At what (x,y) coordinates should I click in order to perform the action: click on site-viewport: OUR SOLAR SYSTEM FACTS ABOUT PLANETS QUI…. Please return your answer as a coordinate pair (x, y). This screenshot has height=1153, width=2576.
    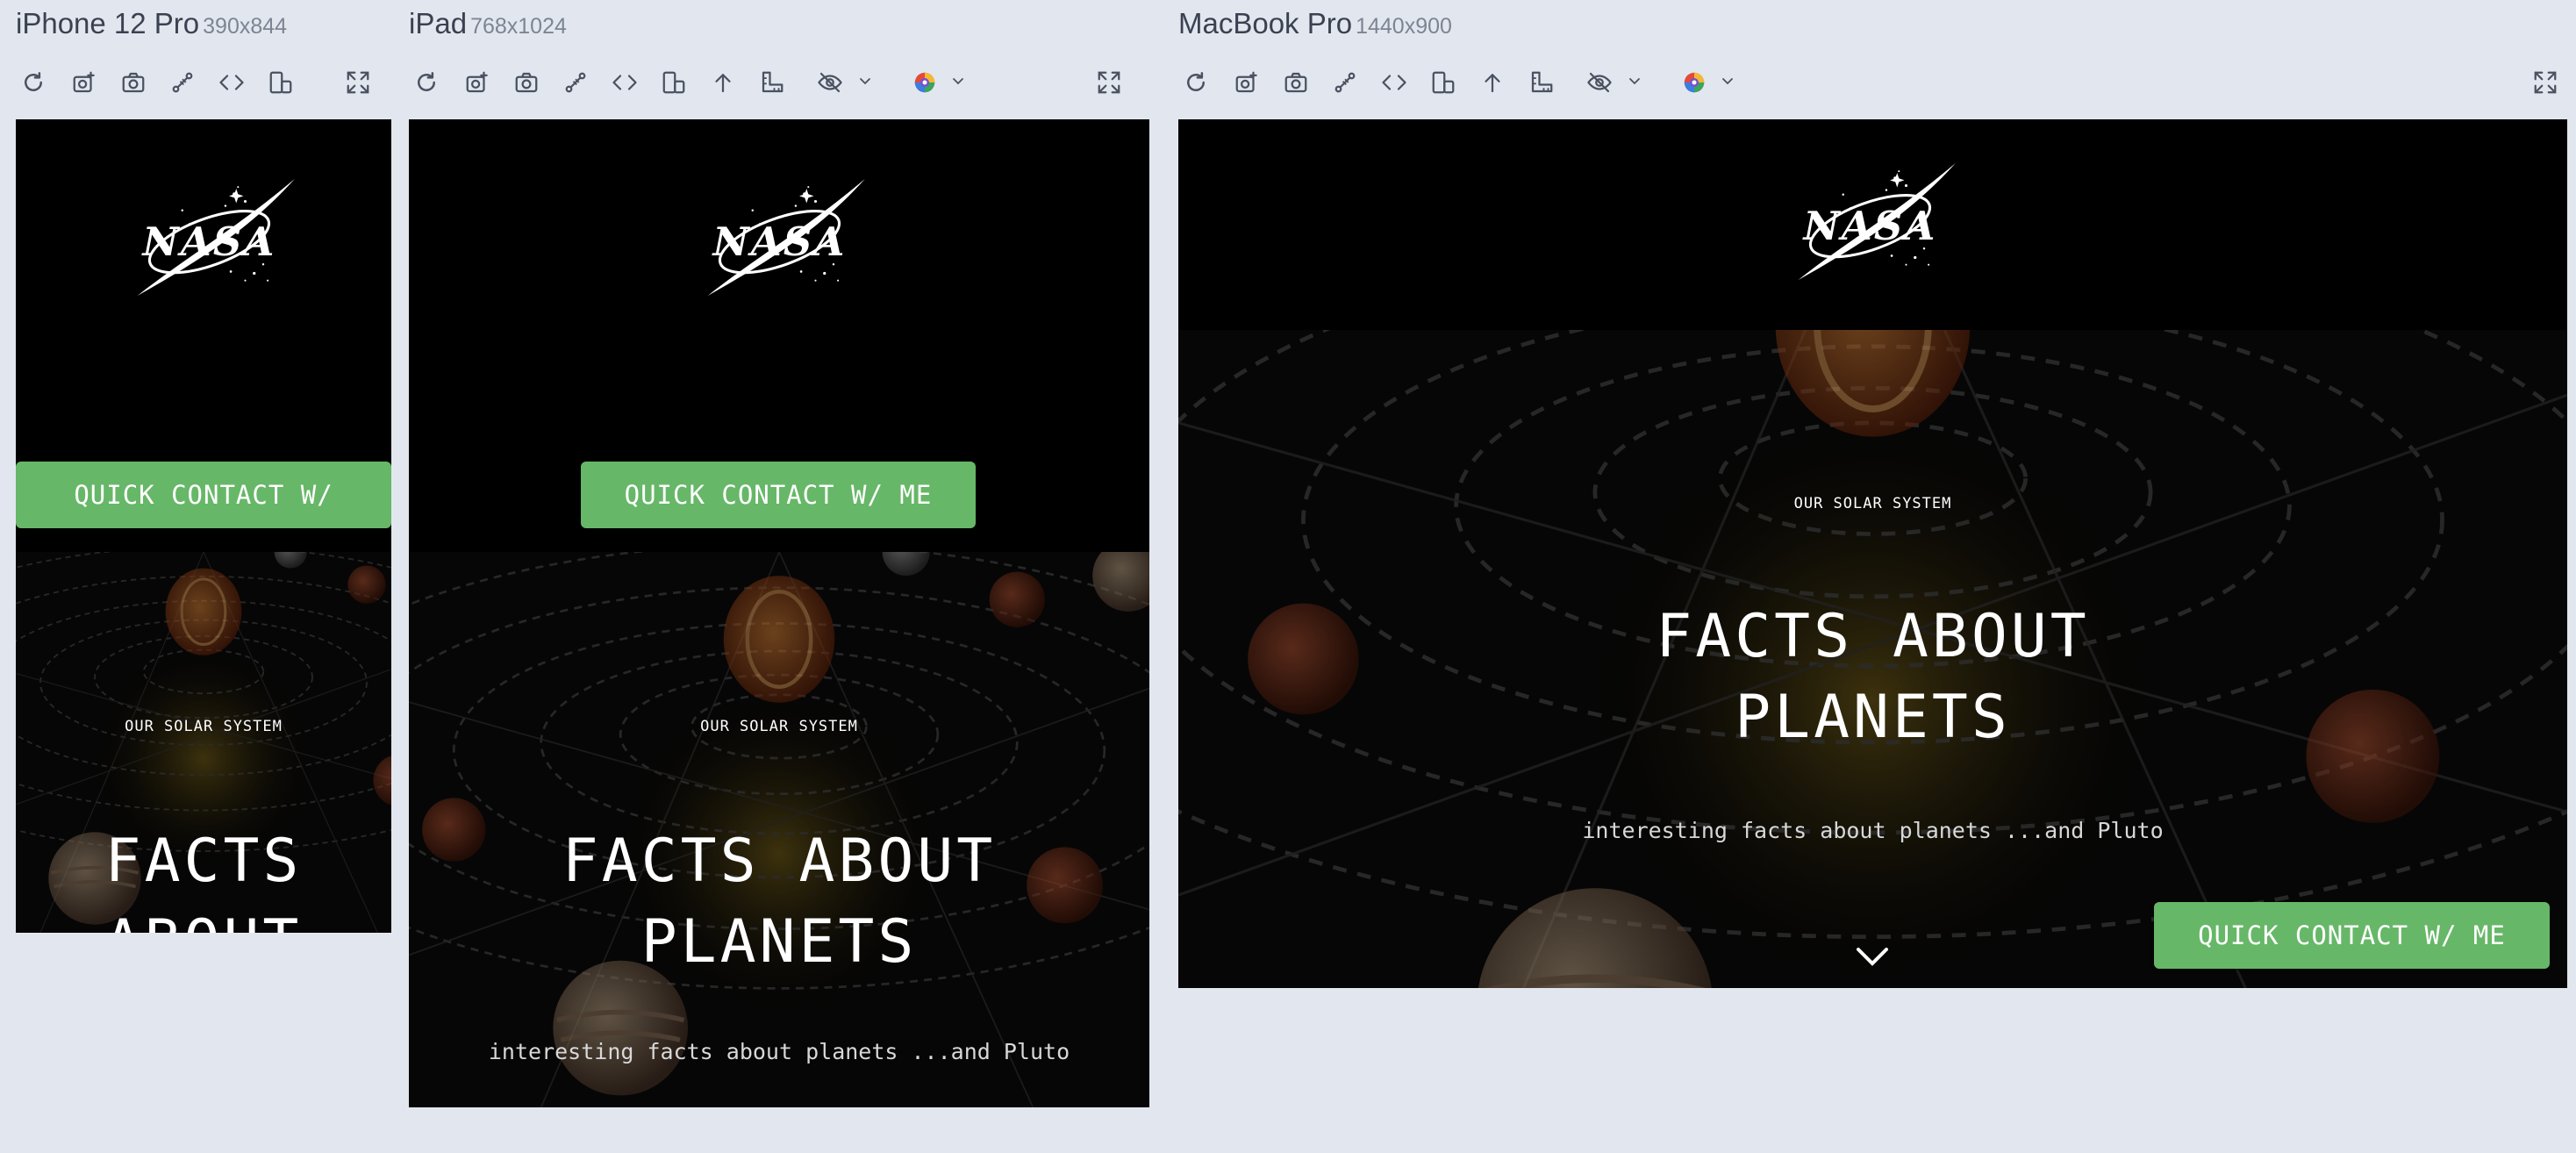
    Looking at the image, I should click on (203, 526).